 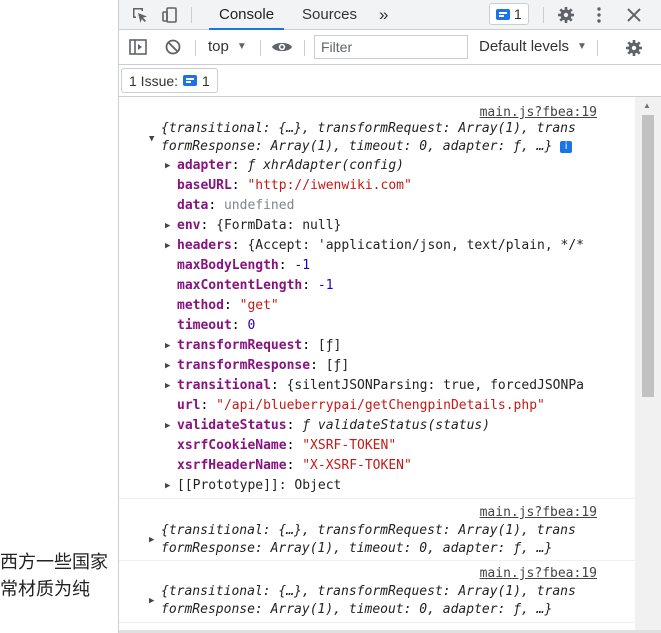 I want to click on property-maxcontentlength: maxContentLength: -1, so click(x=255, y=285).